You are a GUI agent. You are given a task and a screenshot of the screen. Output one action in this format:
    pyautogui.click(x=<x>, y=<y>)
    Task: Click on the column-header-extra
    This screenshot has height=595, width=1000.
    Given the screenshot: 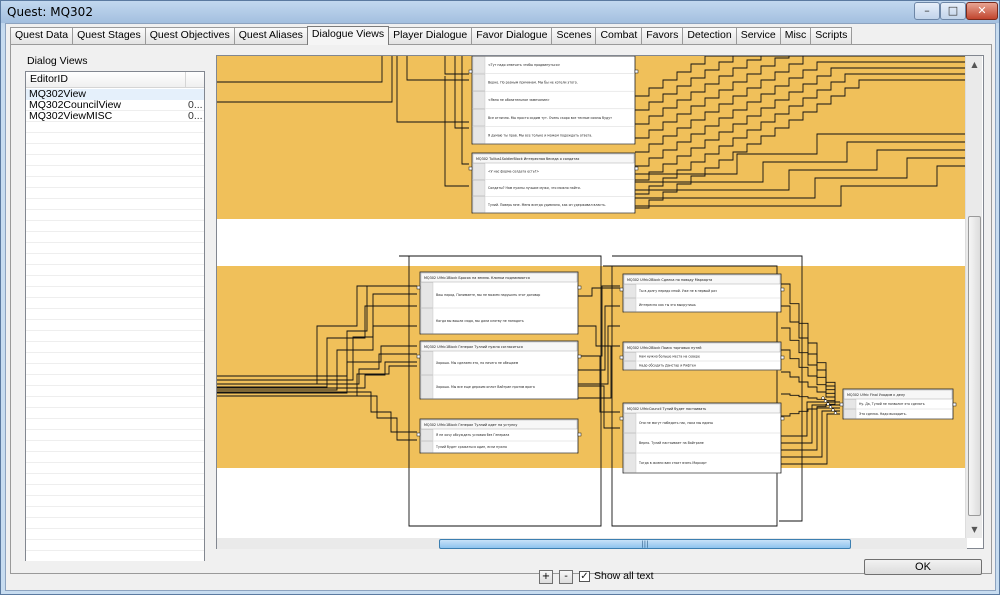 What is the action you would take?
    pyautogui.click(x=195, y=80)
    